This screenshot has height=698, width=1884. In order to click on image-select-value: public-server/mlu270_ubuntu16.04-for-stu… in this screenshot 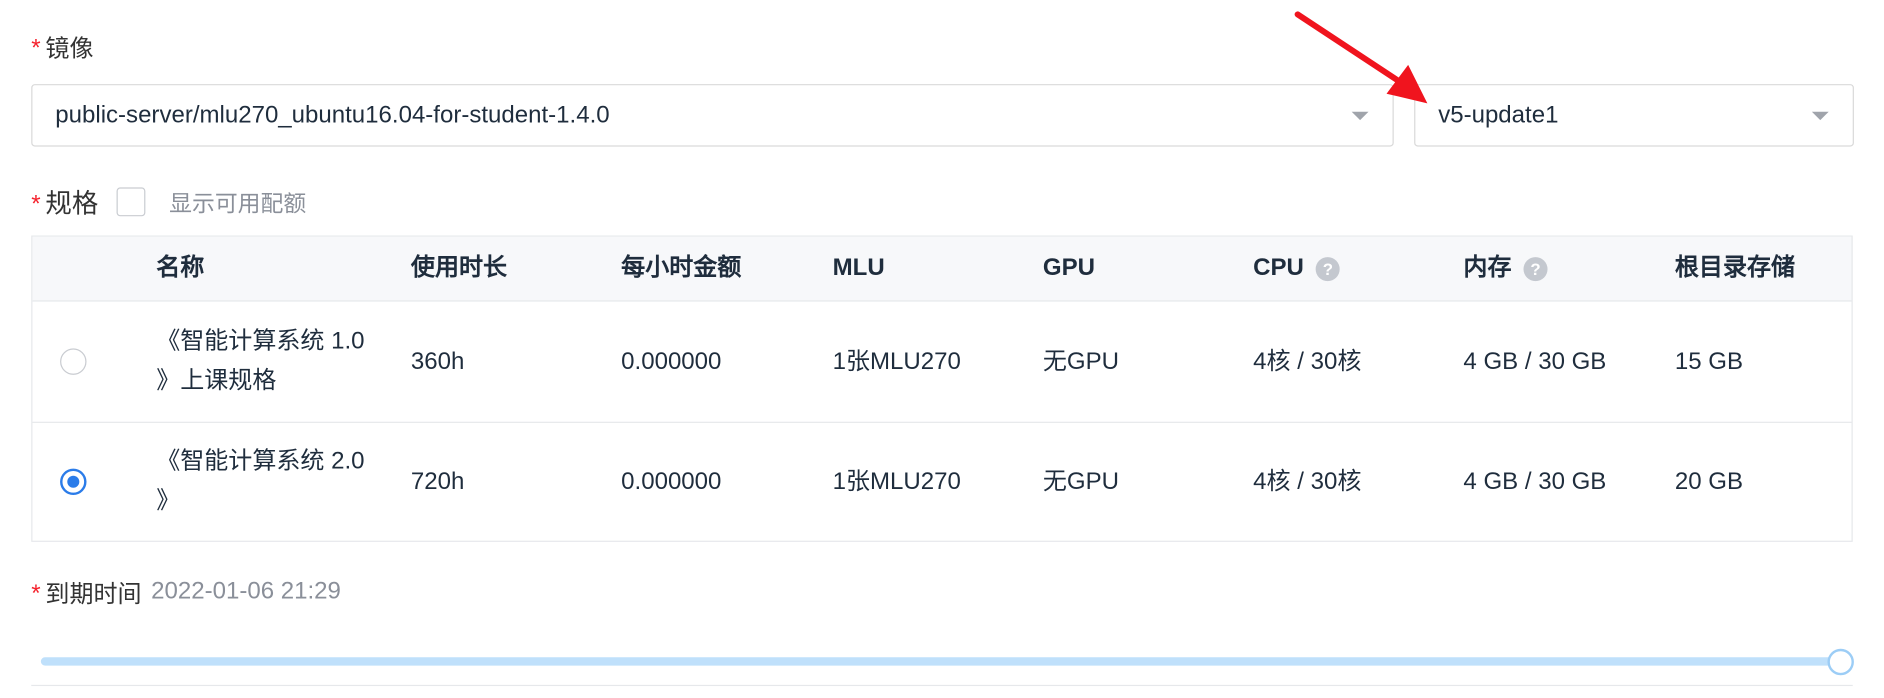, I will do `click(332, 114)`.